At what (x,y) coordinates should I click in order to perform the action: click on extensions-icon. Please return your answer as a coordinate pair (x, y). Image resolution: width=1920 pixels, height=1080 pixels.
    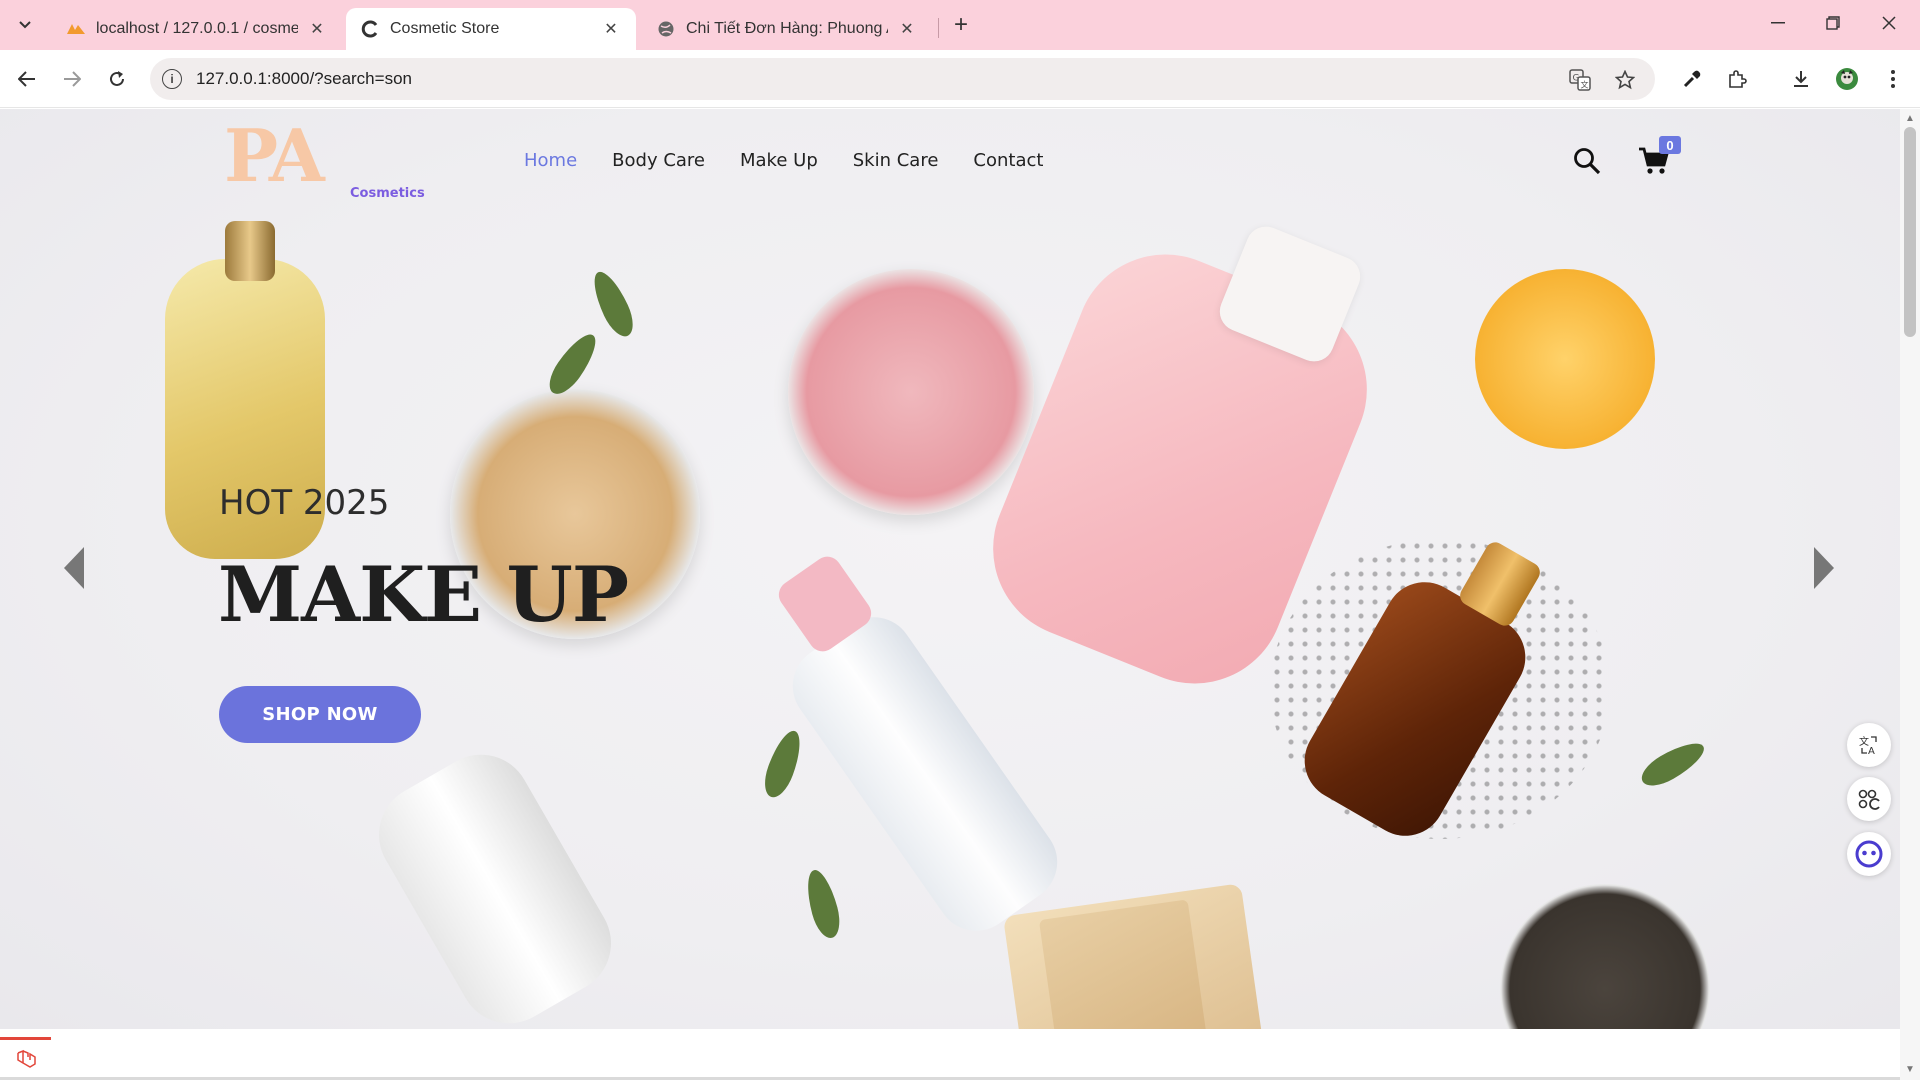
    Looking at the image, I should click on (1737, 79).